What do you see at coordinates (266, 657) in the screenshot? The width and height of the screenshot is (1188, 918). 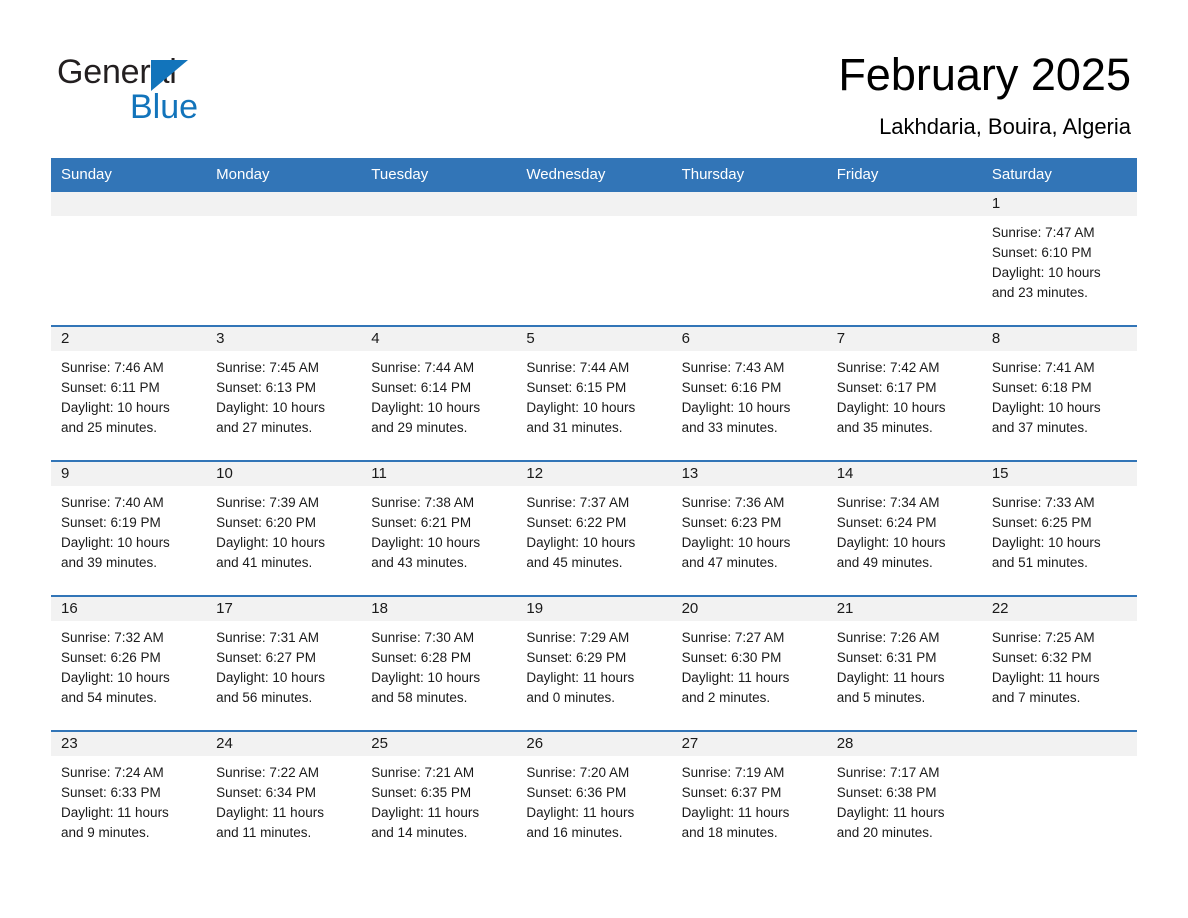 I see `sunset-text: Sunset: 6:27 PM` at bounding box center [266, 657].